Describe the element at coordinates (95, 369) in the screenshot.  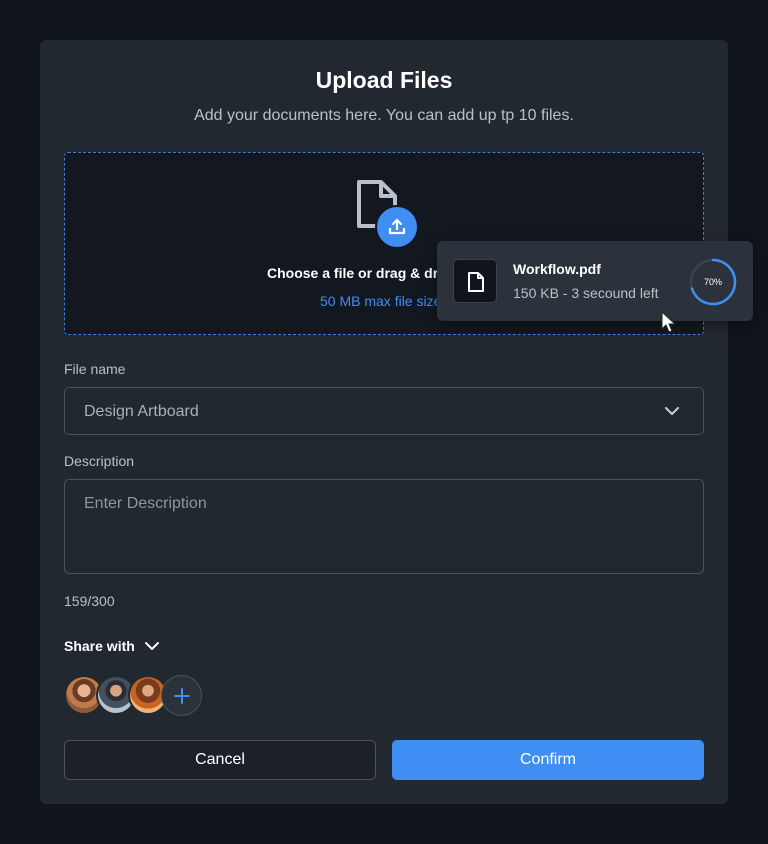
I see `file-name-label: File name` at that location.